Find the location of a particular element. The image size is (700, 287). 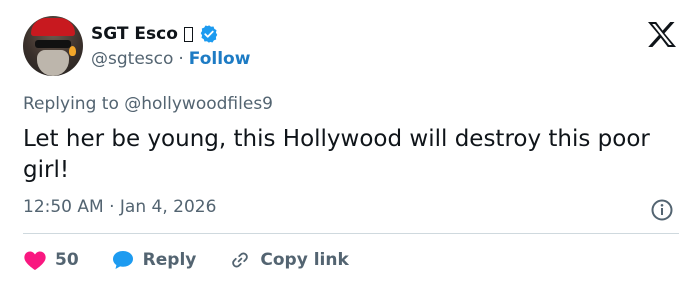

author-name: SGT Esco is located at coordinates (134, 34).